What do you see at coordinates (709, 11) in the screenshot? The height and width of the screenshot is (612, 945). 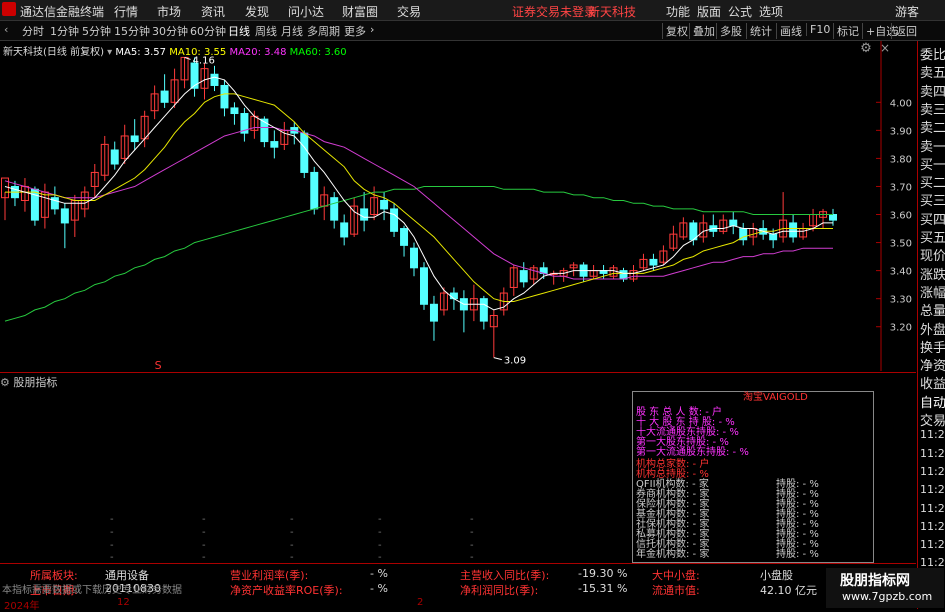 I see `menu-layout: 版面` at bounding box center [709, 11].